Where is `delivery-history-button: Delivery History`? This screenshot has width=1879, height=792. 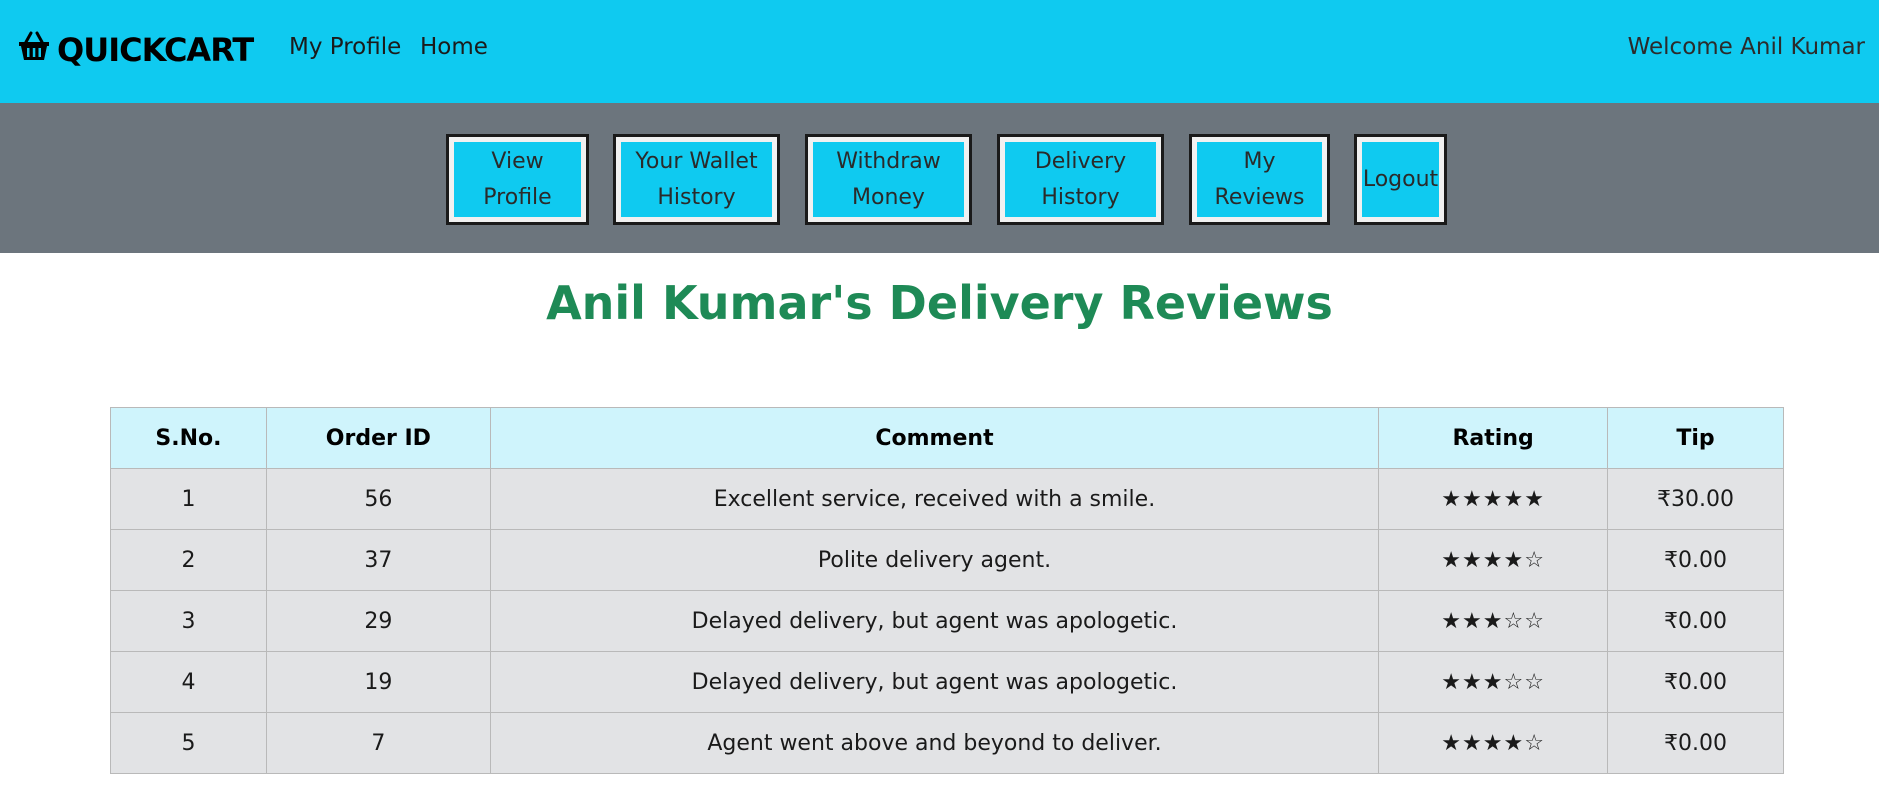
delivery-history-button: Delivery History is located at coordinates (1080, 179).